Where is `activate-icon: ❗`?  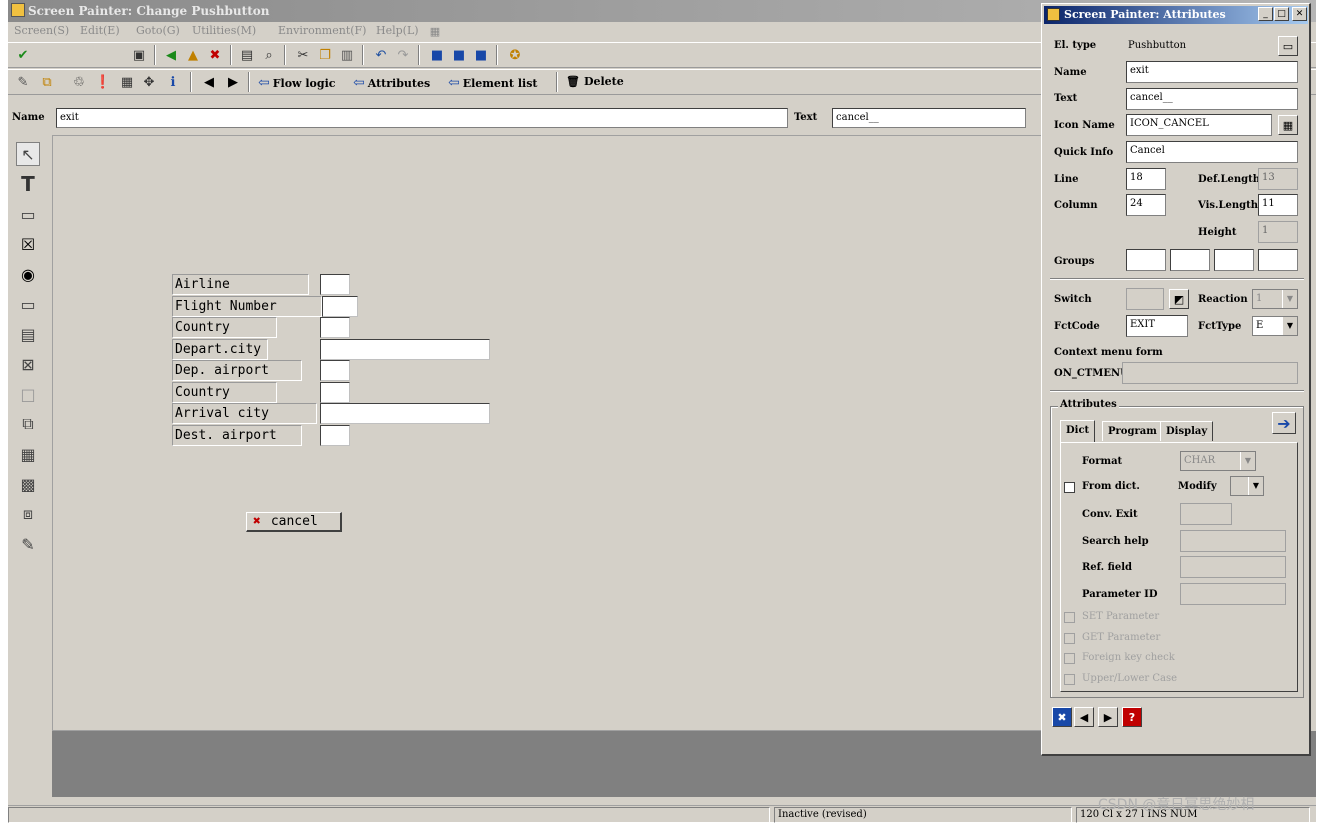
activate-icon: ❗ is located at coordinates (103, 82).